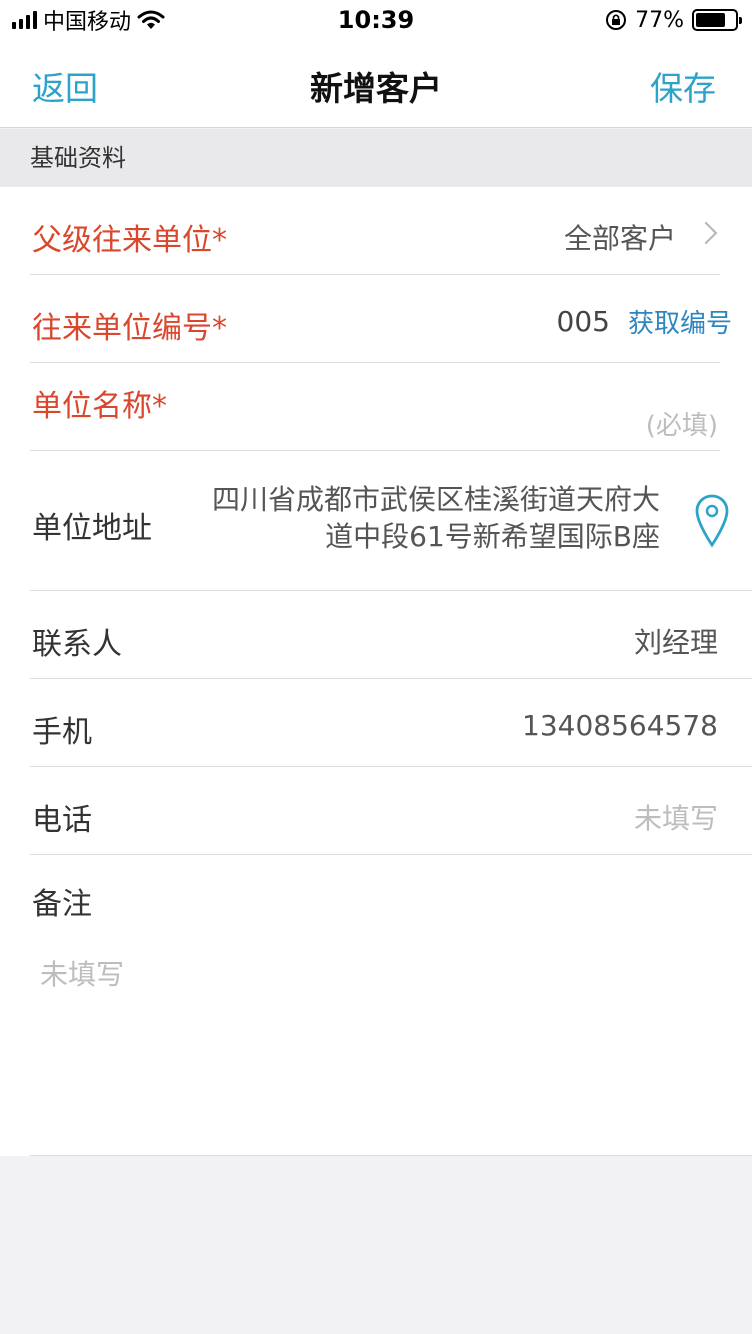  What do you see at coordinates (376, 407) in the screenshot?
I see `unit-name-row: 单位名称* (必填)` at bounding box center [376, 407].